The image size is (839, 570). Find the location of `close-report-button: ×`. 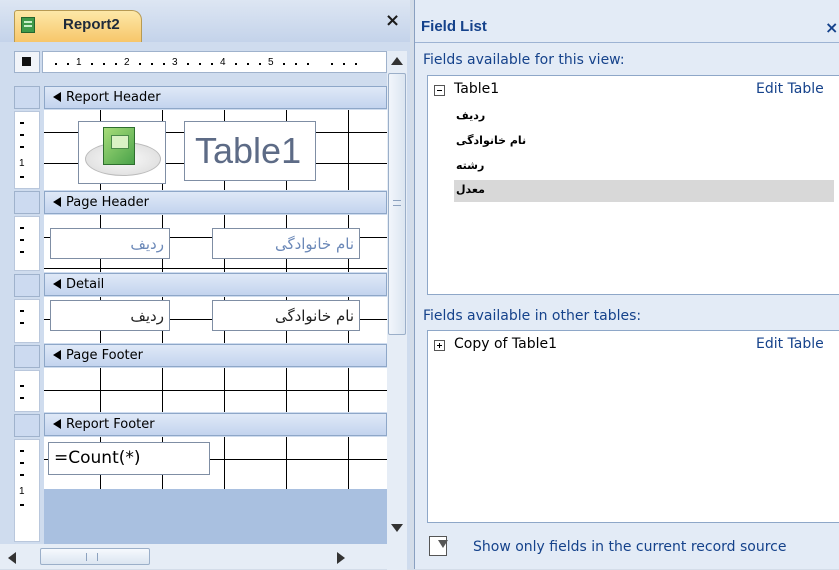

close-report-button: × is located at coordinates (392, 20).